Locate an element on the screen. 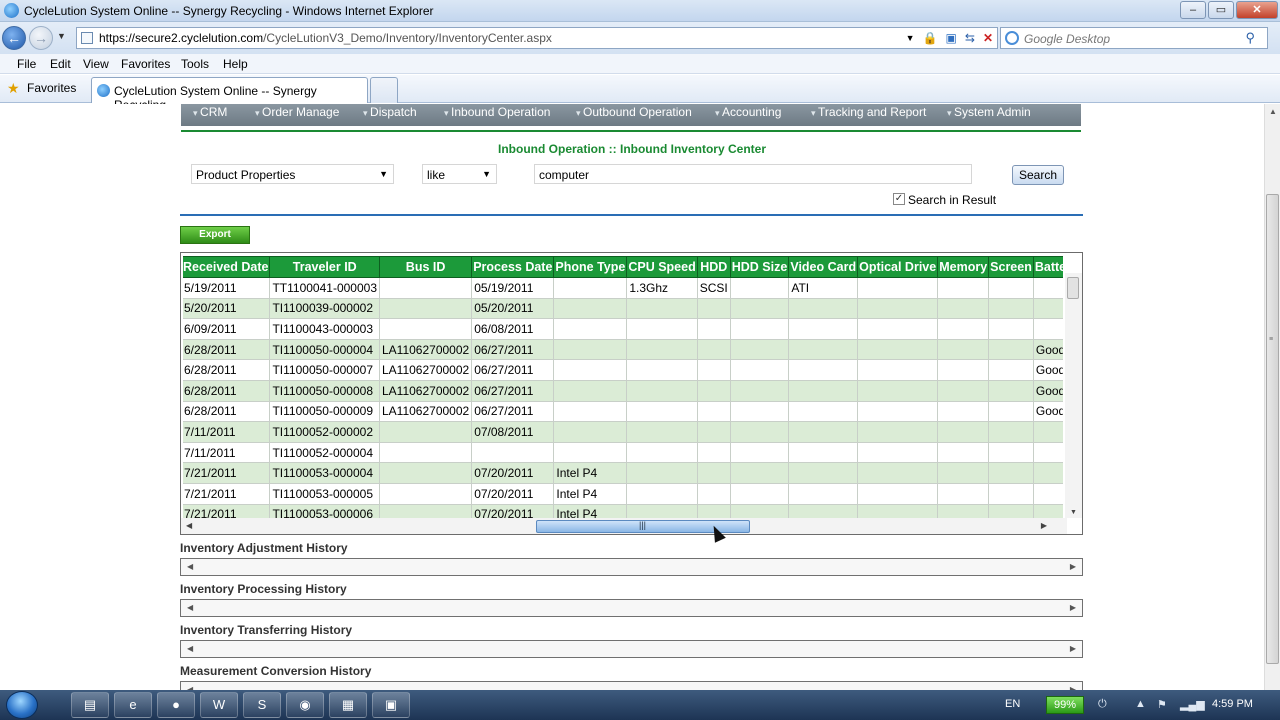 Image resolution: width=1280 pixels, height=720 pixels. property-select: Product Properties ▼ is located at coordinates (292, 174).